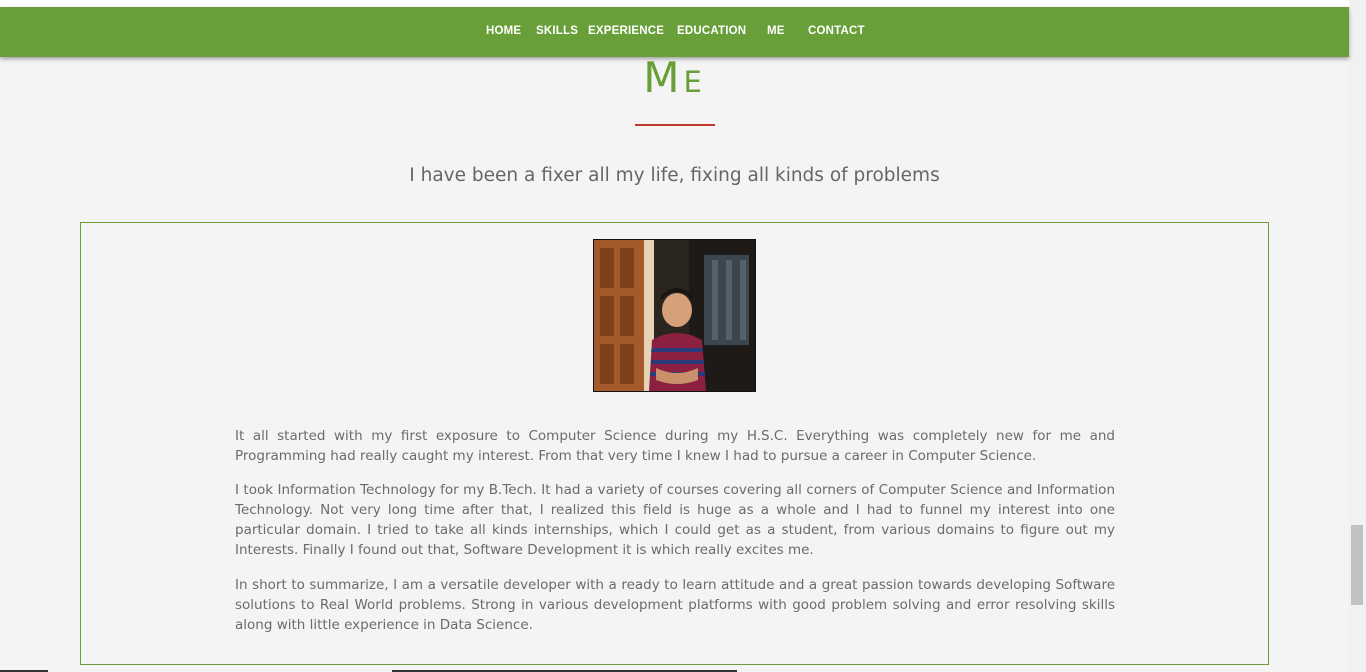  I want to click on top-strip, so click(683, 3).